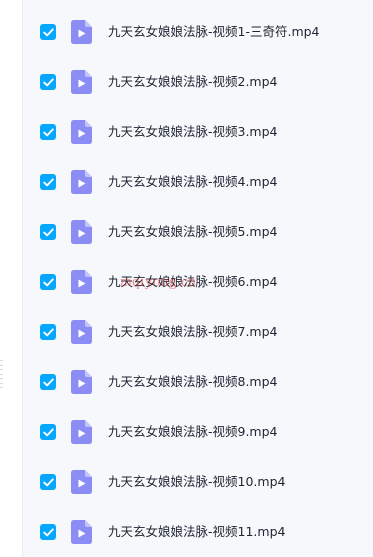 This screenshot has height=557, width=373. Describe the element at coordinates (2, 374) in the screenshot. I see `resize-handle` at that location.